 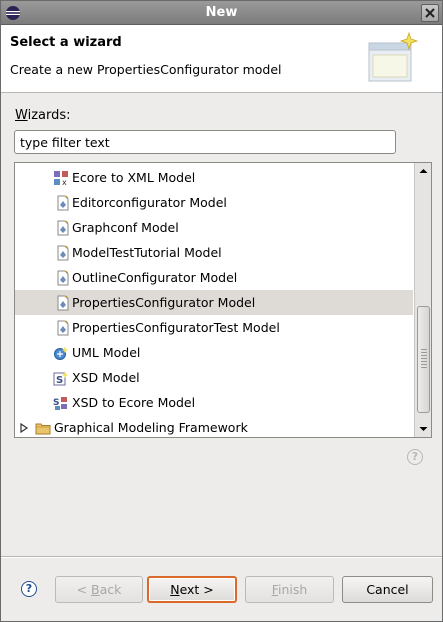 I want to click on svg-text: S, so click(x=59, y=380).